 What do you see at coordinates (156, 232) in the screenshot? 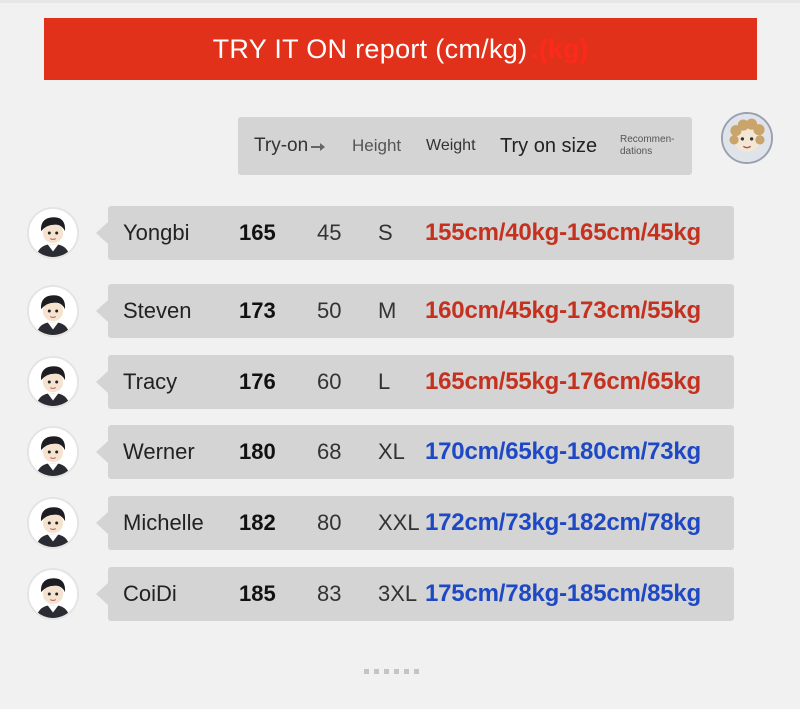
I see `tester-name: Yongbi` at bounding box center [156, 232].